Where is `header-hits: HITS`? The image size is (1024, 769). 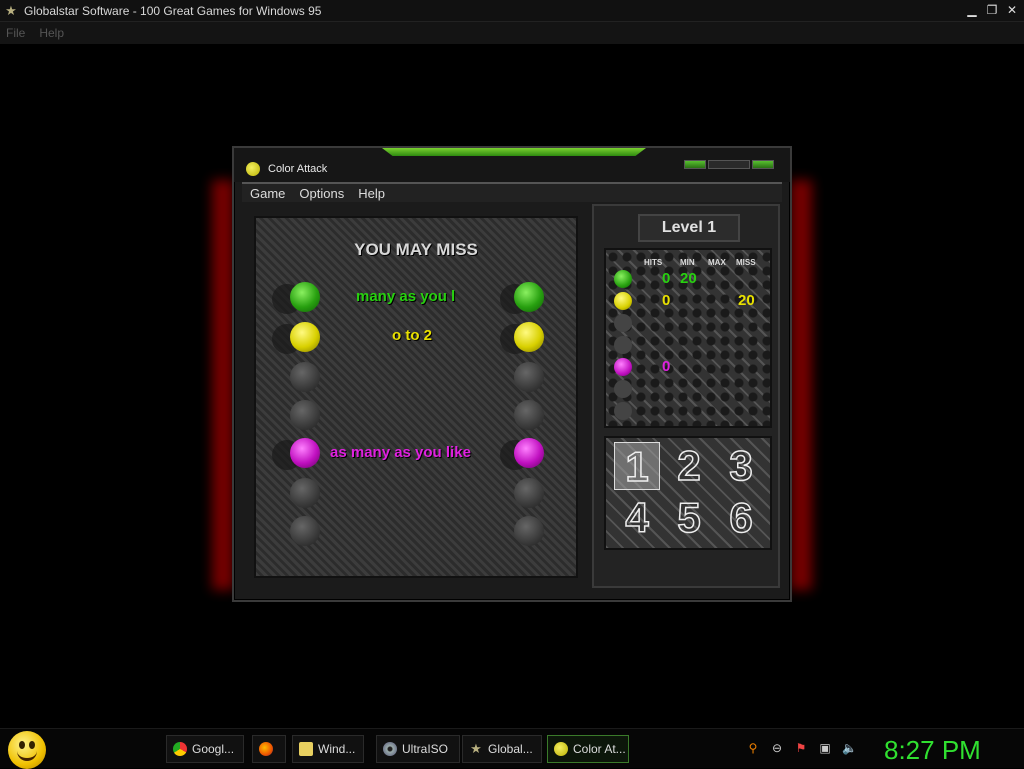 header-hits: HITS is located at coordinates (653, 262).